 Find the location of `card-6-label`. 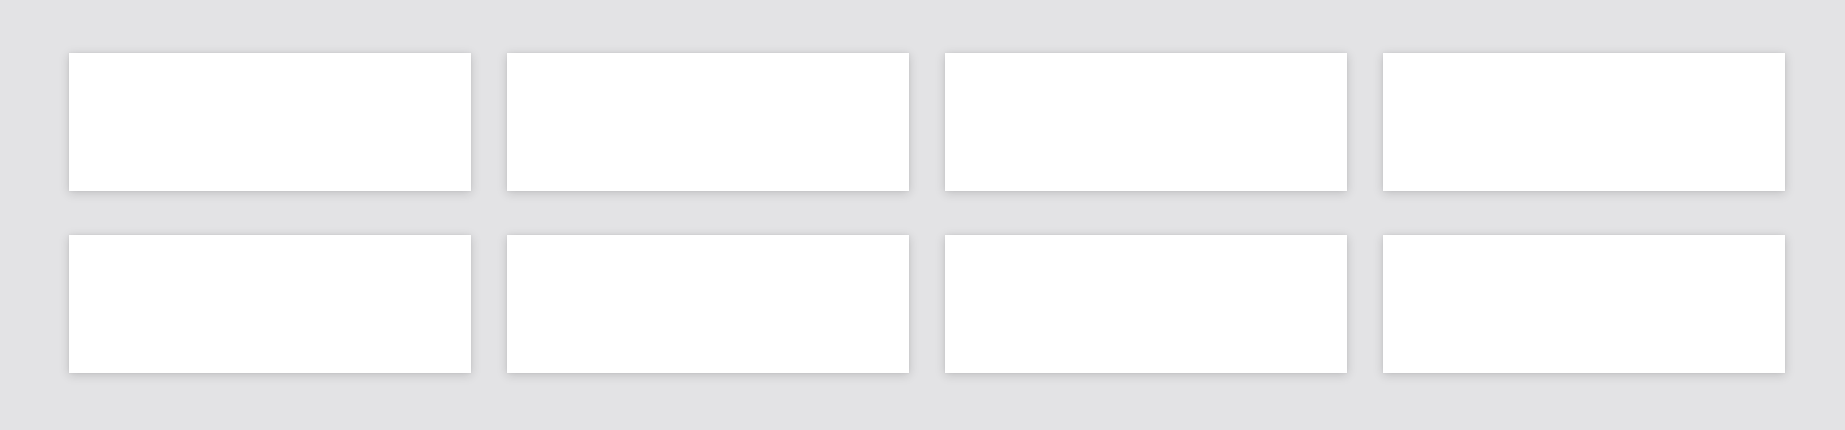

card-6-label is located at coordinates (708, 304).